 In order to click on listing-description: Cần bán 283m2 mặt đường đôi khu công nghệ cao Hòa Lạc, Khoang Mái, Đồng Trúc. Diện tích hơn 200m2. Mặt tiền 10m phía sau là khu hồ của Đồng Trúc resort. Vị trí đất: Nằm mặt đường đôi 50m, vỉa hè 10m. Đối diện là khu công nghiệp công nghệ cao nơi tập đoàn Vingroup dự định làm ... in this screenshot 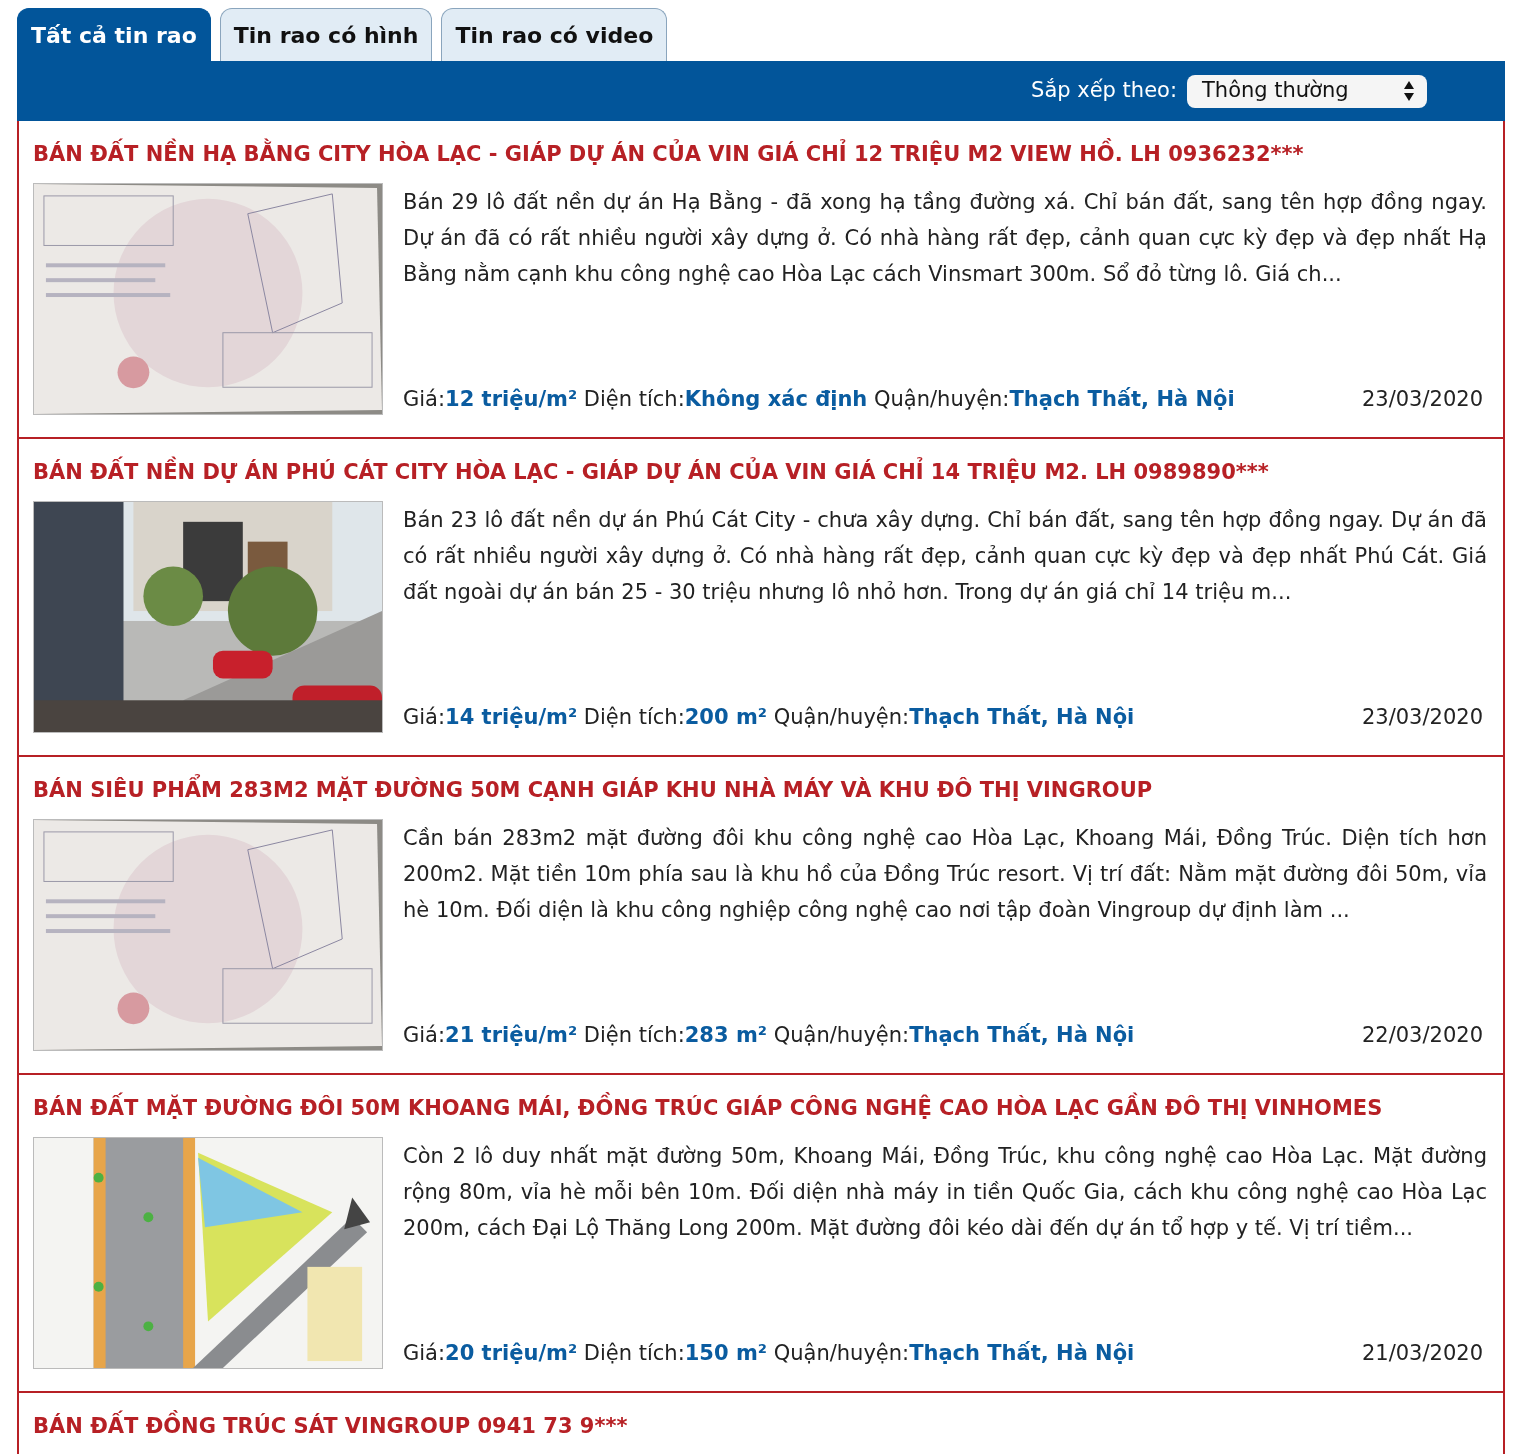, I will do `click(945, 874)`.